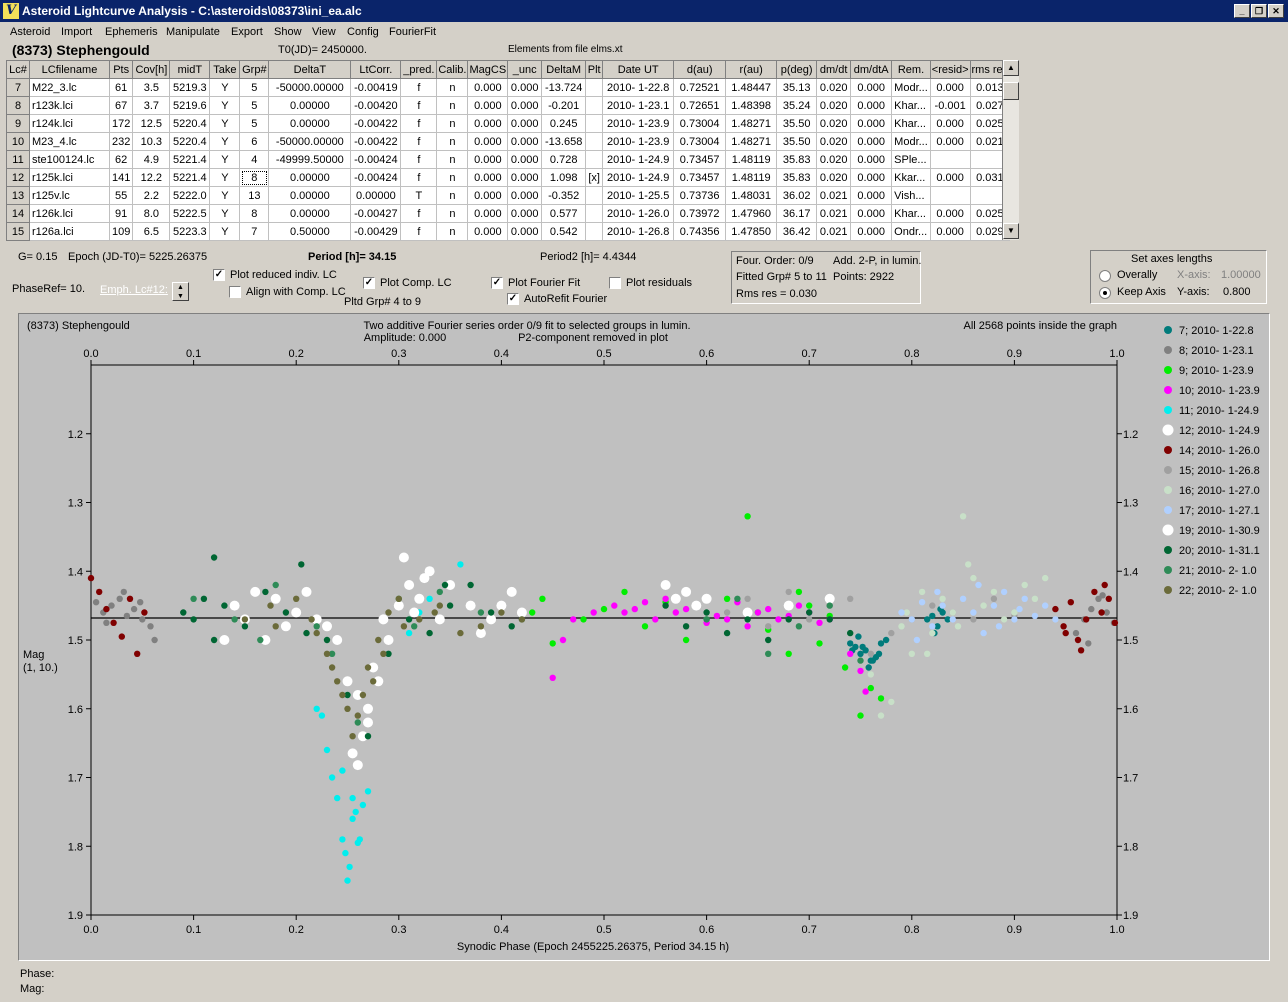 The height and width of the screenshot is (1002, 1288). What do you see at coordinates (751, 123) in the screenshot?
I see `table-cell: 1.48271` at bounding box center [751, 123].